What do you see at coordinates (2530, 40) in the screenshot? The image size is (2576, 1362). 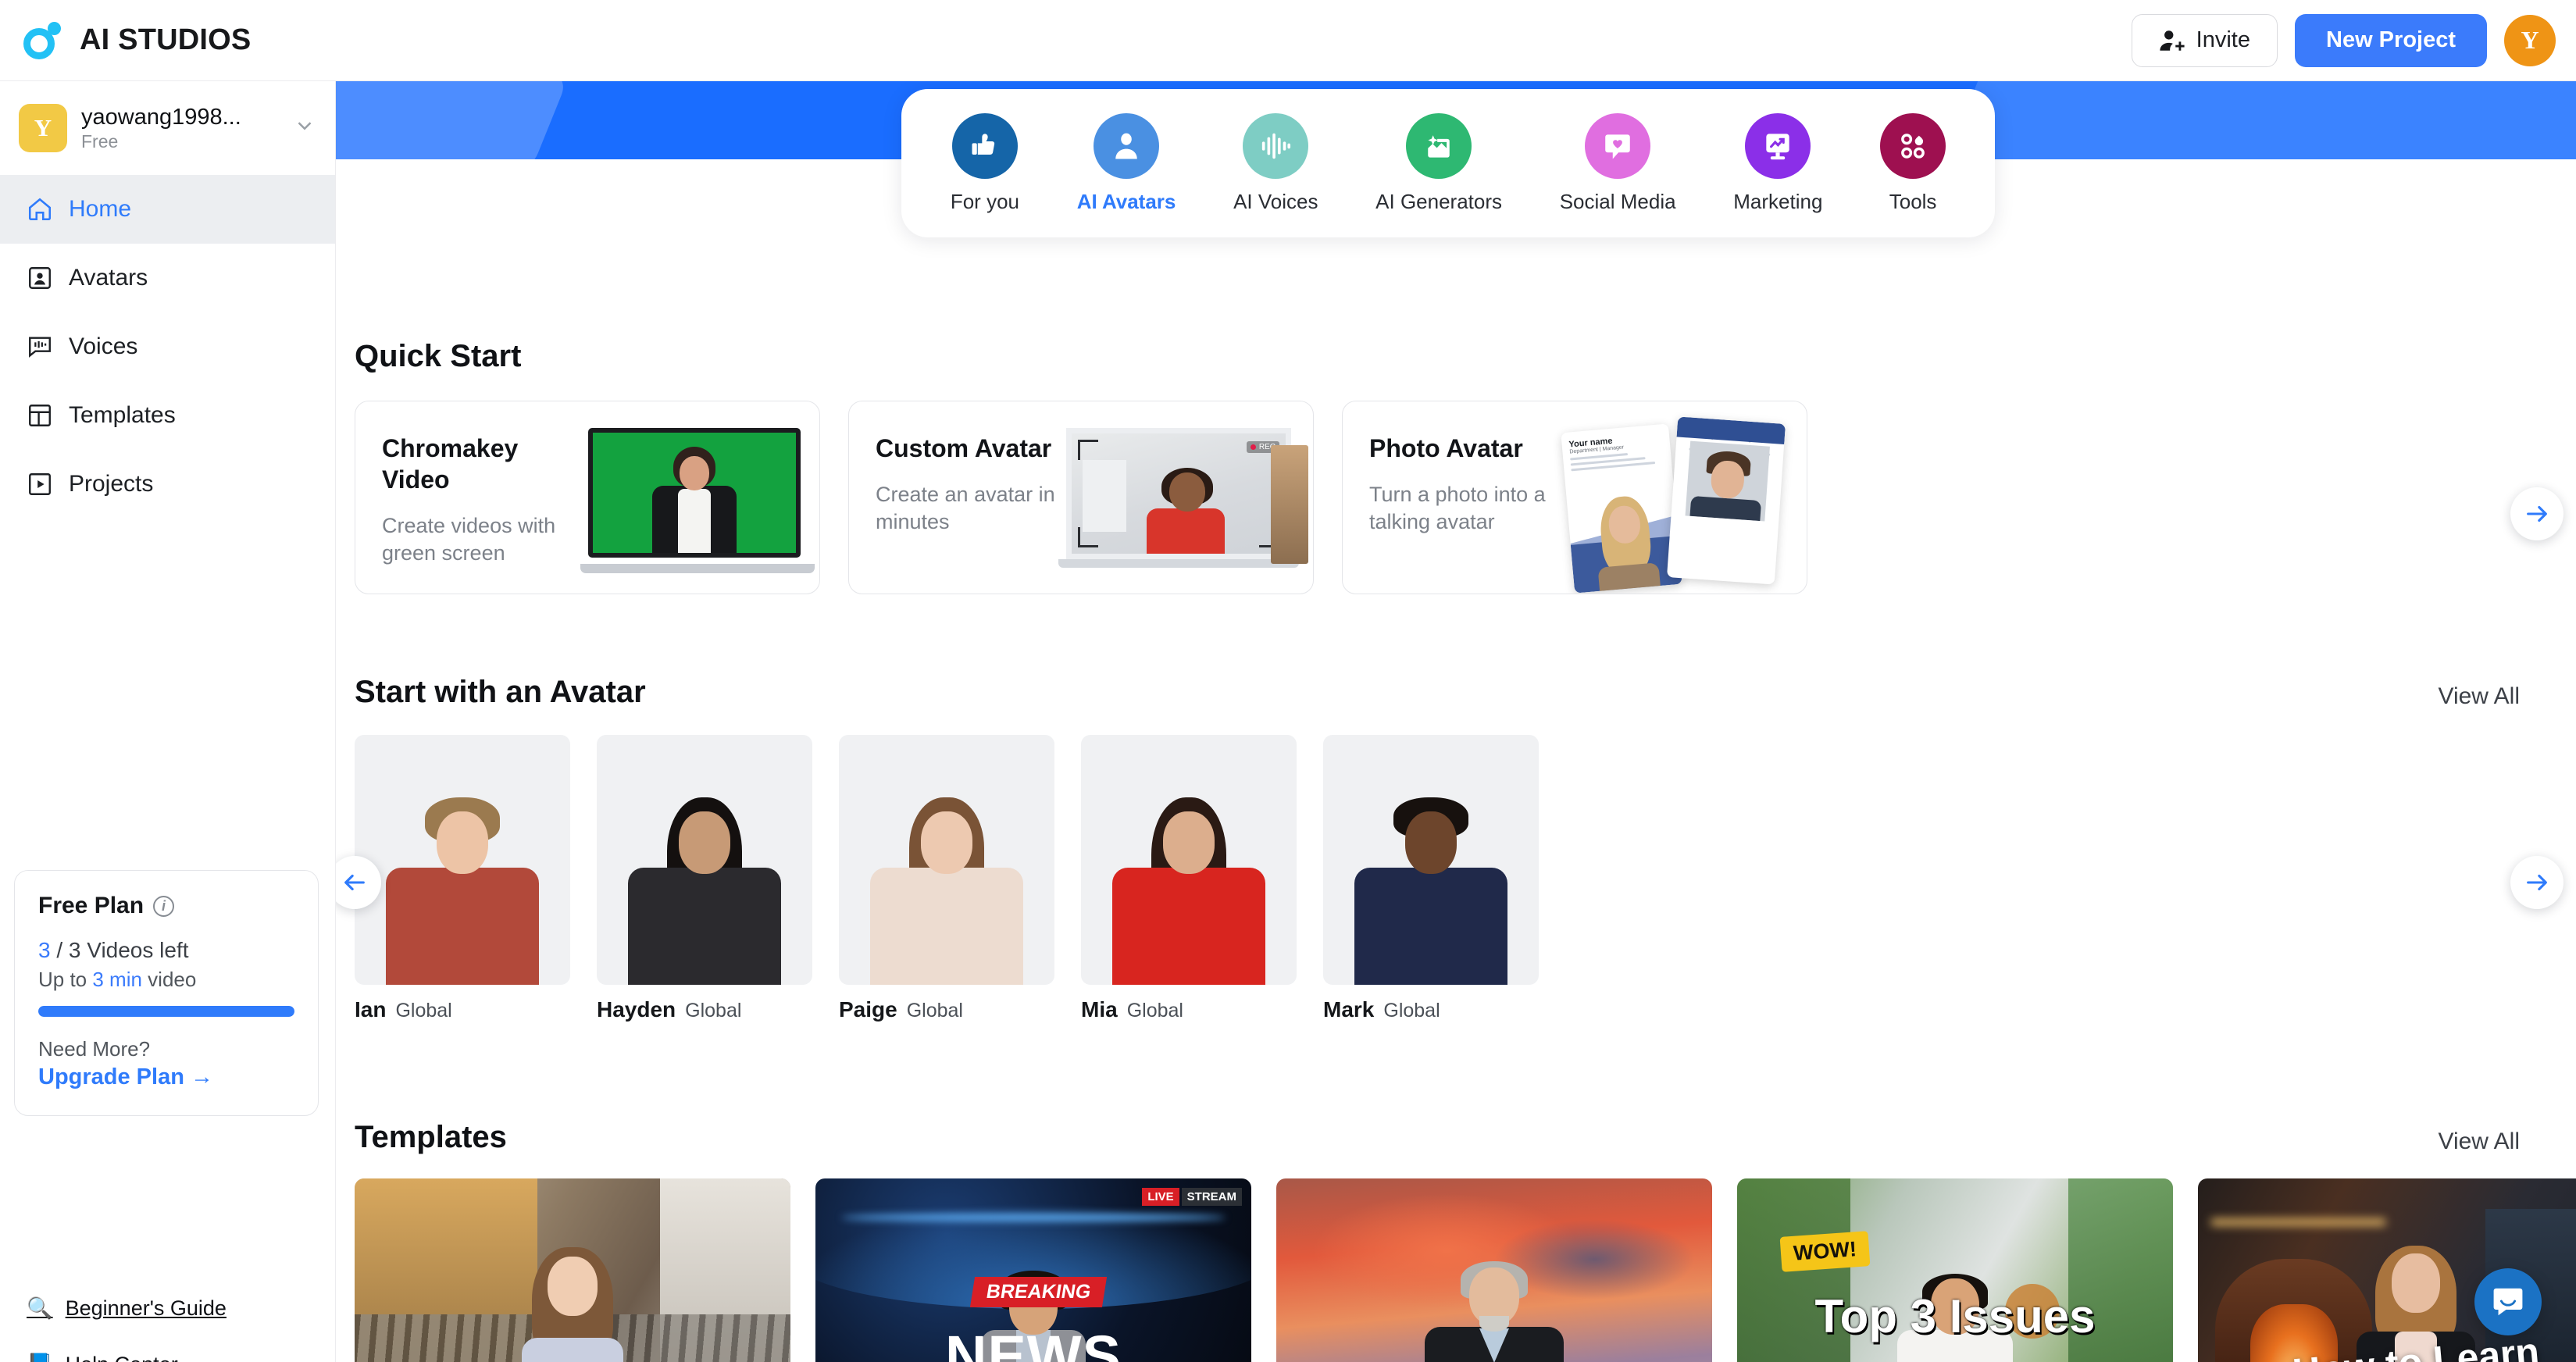 I see `user-avatar: Y` at bounding box center [2530, 40].